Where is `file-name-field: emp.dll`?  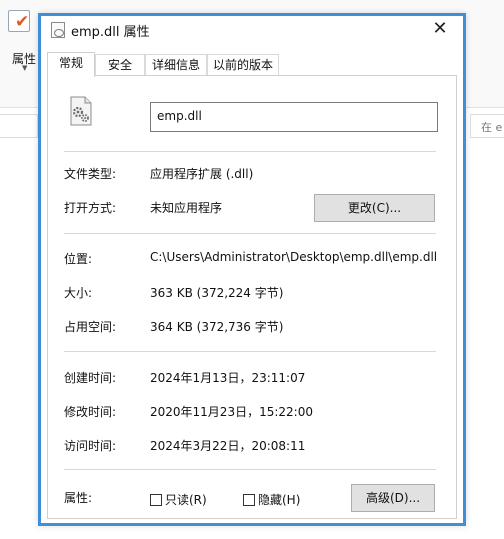 file-name-field: emp.dll is located at coordinates (294, 117).